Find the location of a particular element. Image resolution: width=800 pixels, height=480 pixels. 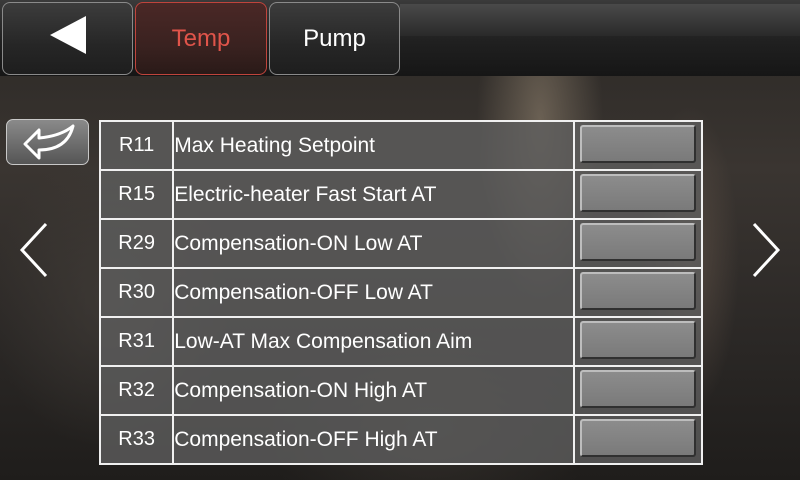

table-row: R30 Compensation-OFF Low AT is located at coordinates (401, 292).